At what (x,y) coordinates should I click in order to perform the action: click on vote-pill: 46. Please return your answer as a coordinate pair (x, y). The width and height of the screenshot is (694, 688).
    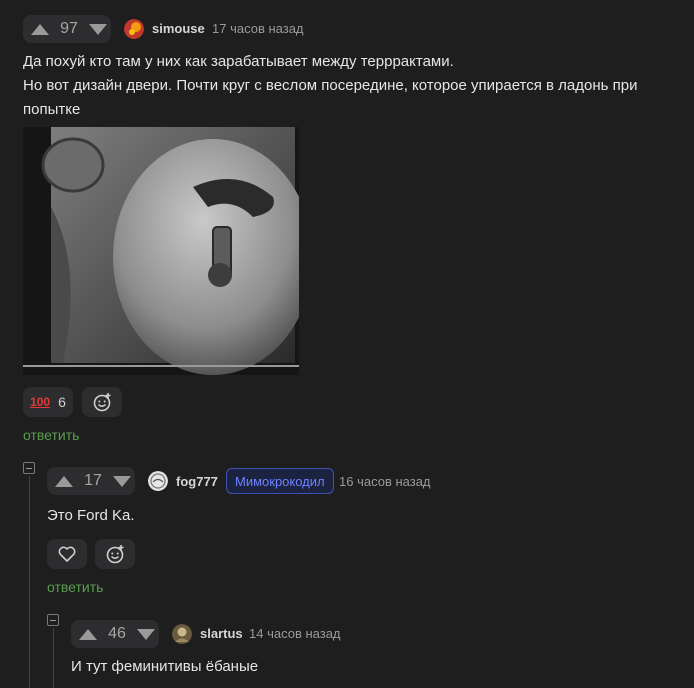
    Looking at the image, I should click on (115, 634).